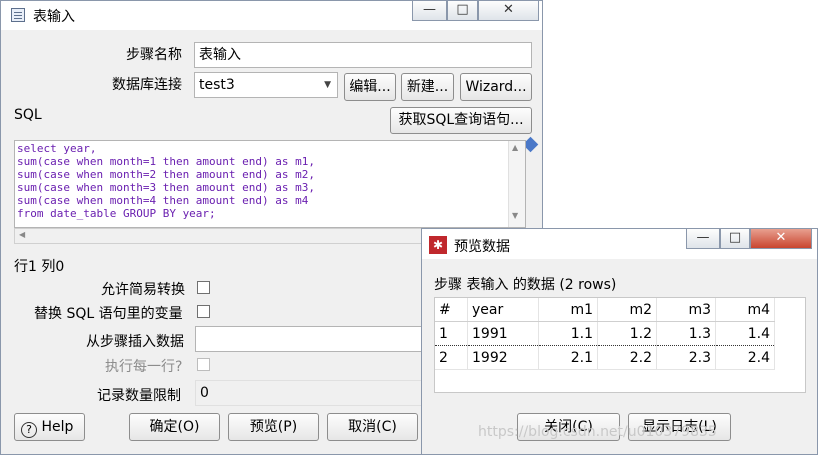 The width and height of the screenshot is (818, 455). I want to click on help-button-label: Help, so click(57, 427).